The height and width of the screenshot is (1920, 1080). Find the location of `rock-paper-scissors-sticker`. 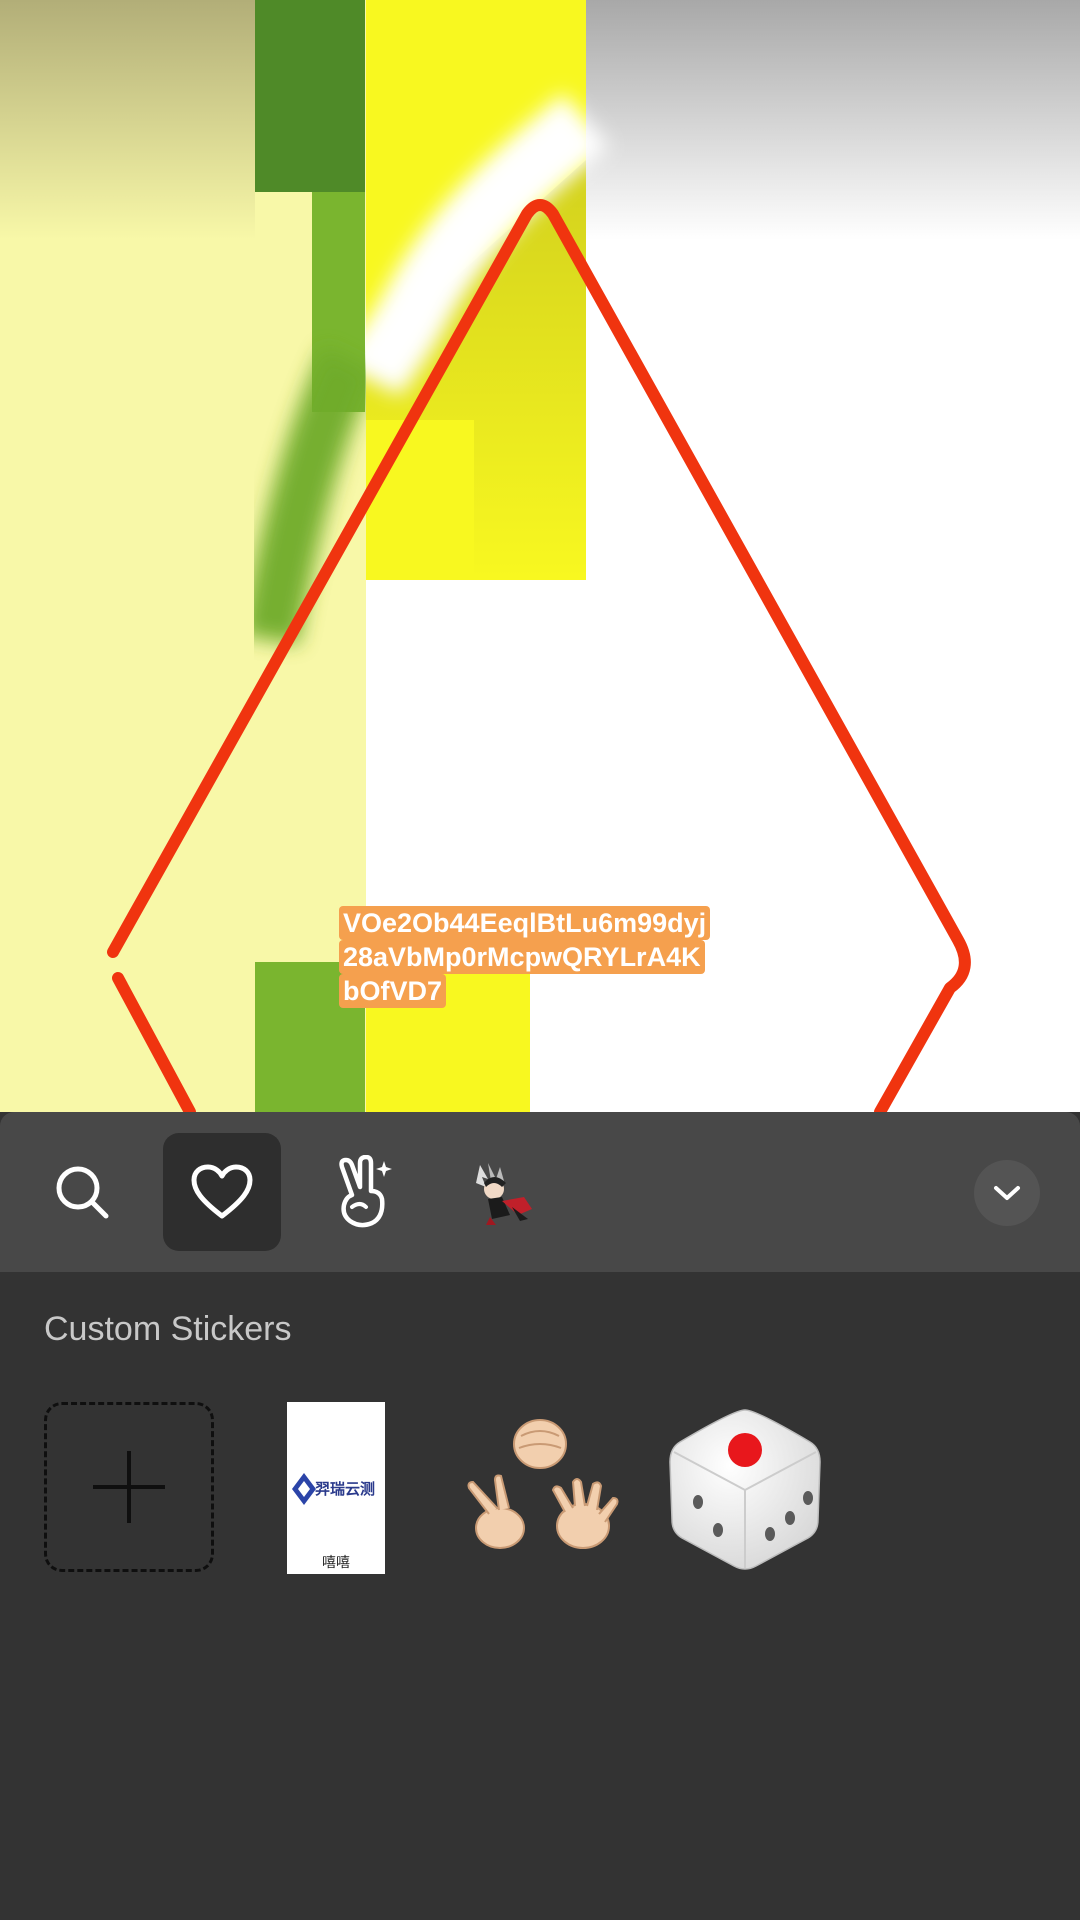

rock-paper-scissors-sticker is located at coordinates (540, 1487).